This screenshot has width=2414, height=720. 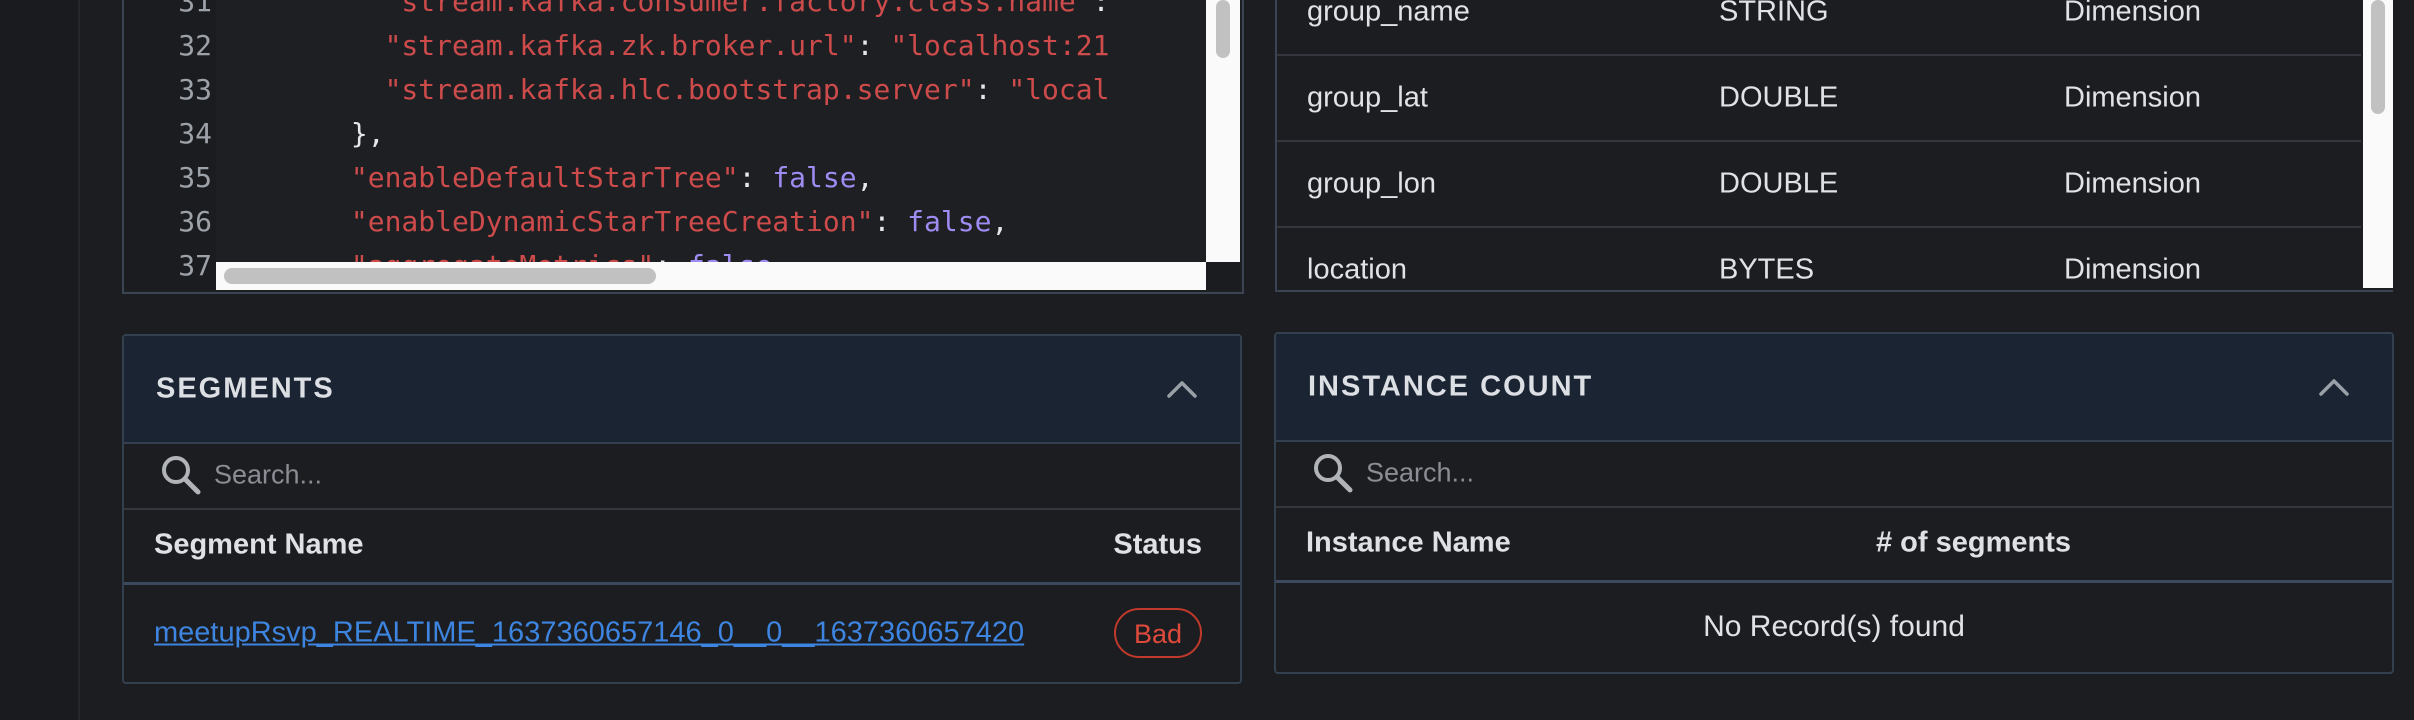 I want to click on json-key: "enableDynamicStarTreeCreation", so click(x=612, y=221).